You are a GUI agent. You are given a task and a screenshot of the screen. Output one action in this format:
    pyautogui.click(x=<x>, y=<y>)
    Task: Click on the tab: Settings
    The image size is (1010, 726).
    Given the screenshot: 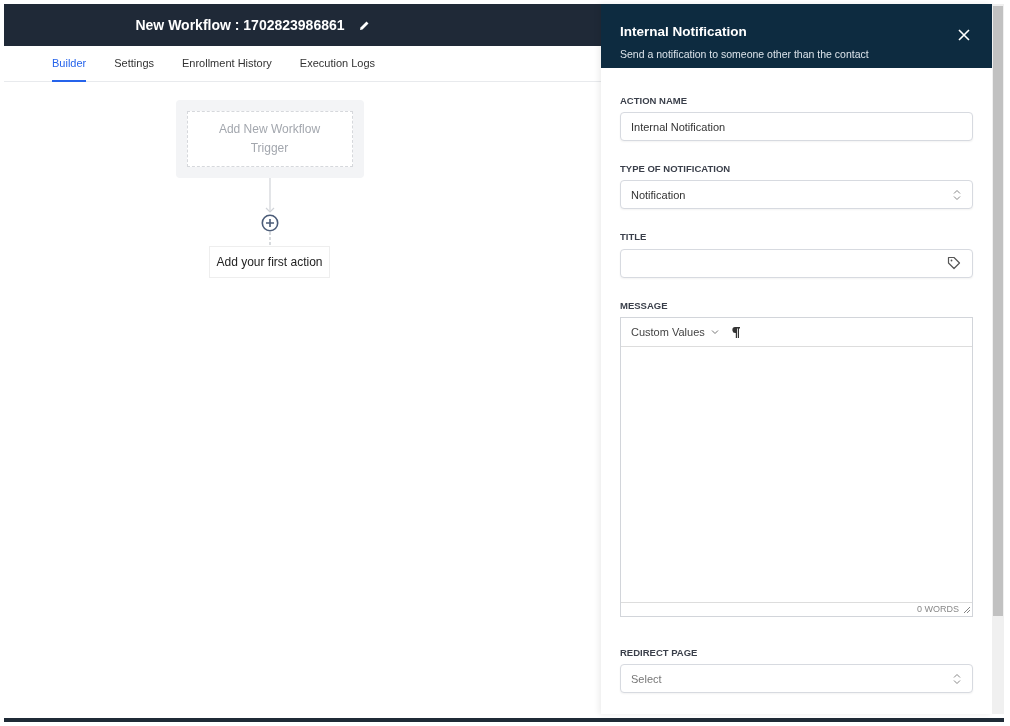 What is the action you would take?
    pyautogui.click(x=134, y=64)
    